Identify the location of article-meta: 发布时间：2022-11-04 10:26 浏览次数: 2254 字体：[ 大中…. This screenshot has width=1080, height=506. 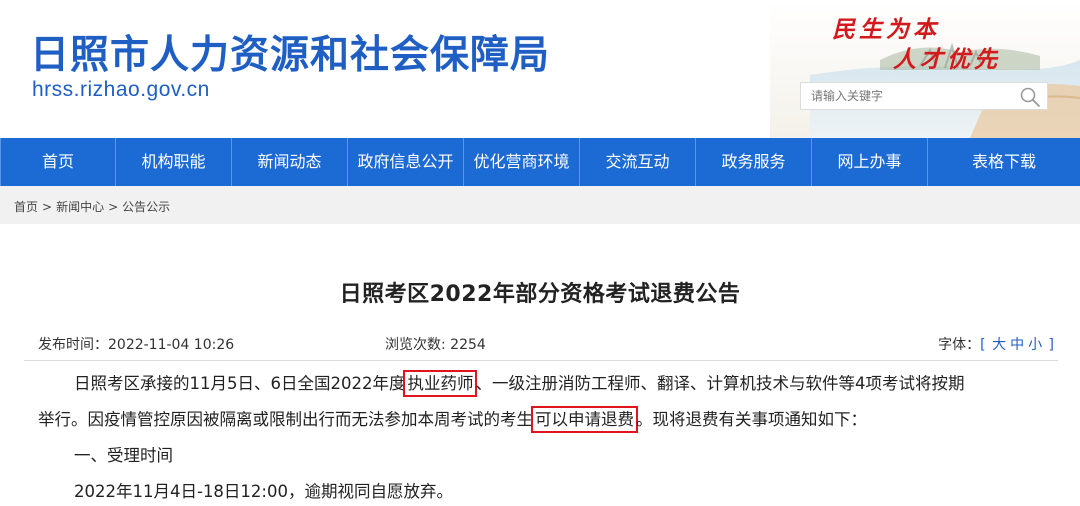
(541, 343).